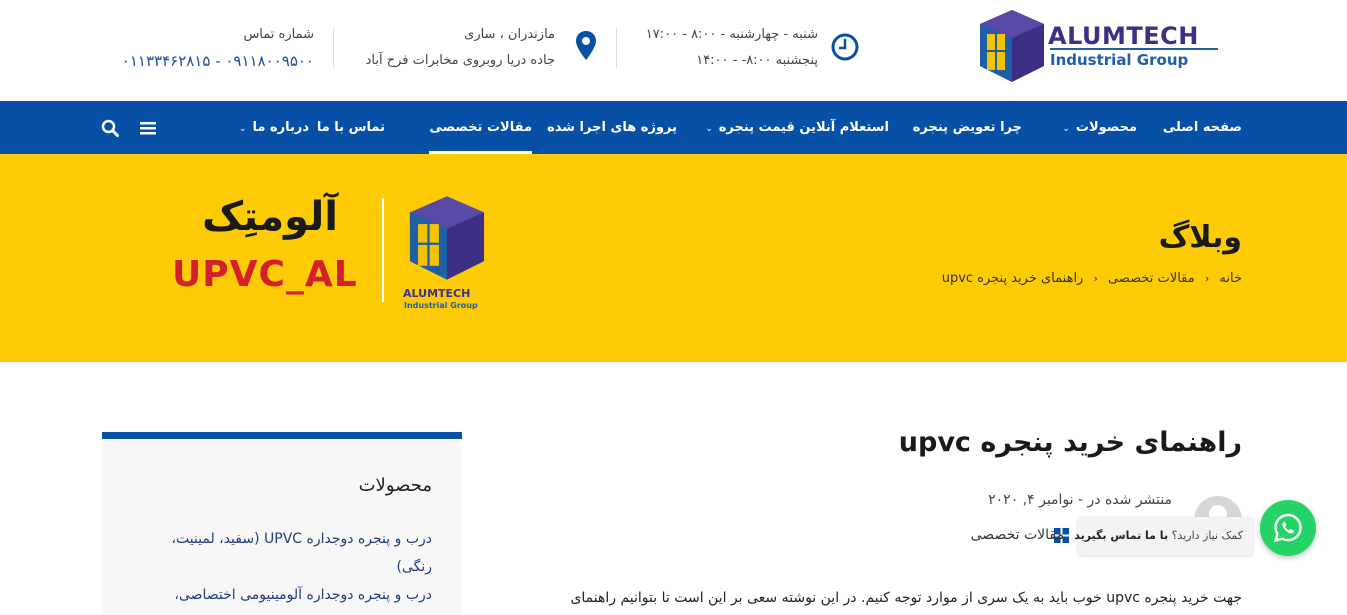 This screenshot has height=615, width=1347. I want to click on whatsapp-prompt: کمک نیاز دارید؟ با ما تماس بگیرید, so click(1163, 536).